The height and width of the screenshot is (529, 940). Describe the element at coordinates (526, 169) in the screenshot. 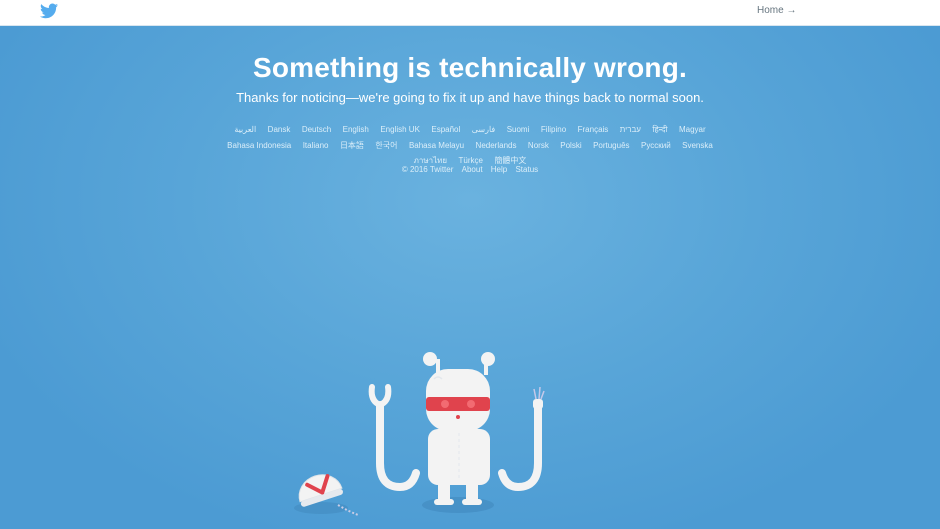

I see `status-link: Status` at that location.